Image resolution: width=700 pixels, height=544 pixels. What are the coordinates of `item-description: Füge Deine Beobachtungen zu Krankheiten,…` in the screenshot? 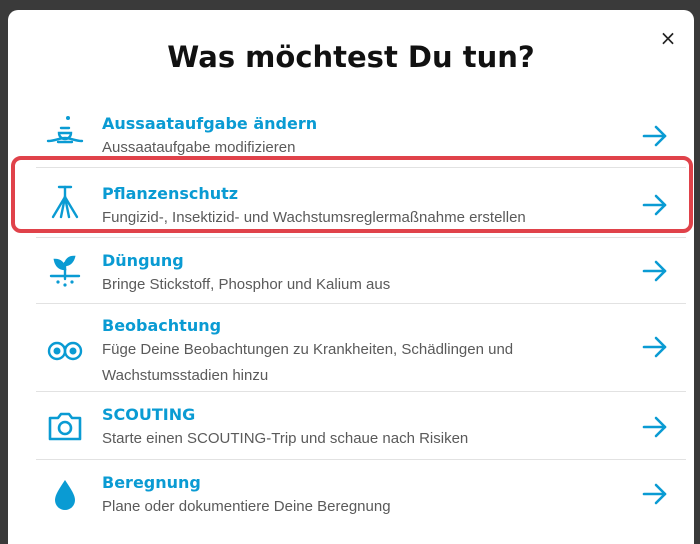 It's located at (308, 362).